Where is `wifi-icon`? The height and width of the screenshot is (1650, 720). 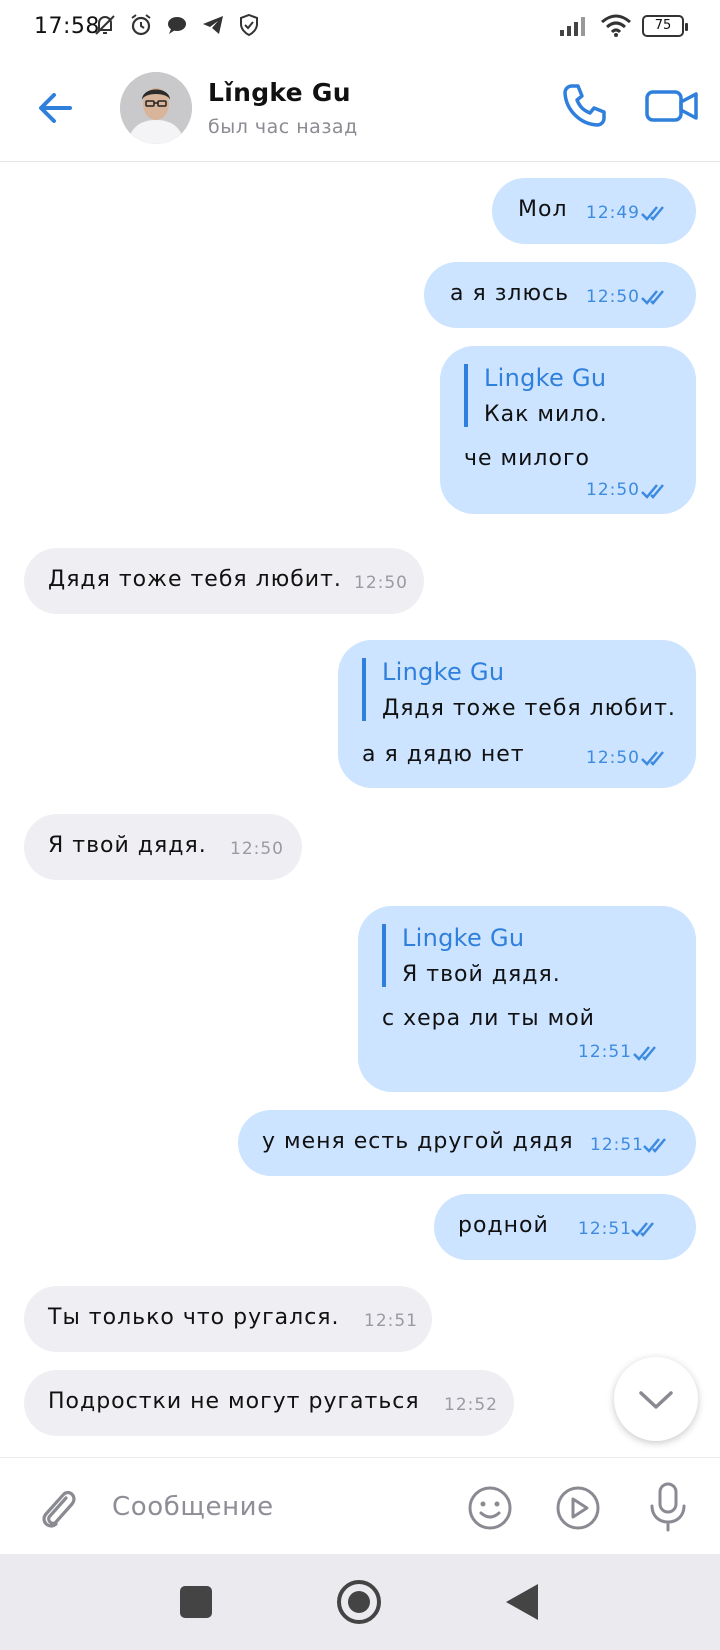
wifi-icon is located at coordinates (616, 25).